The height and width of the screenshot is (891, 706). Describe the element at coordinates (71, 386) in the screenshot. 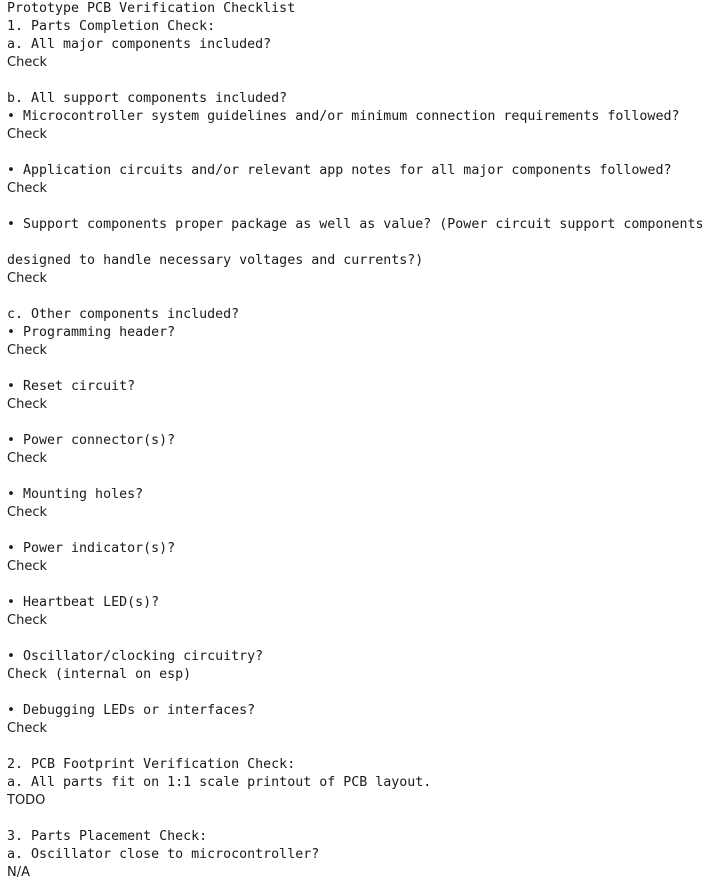

I see `bullet-item: • Reset circuit?` at that location.